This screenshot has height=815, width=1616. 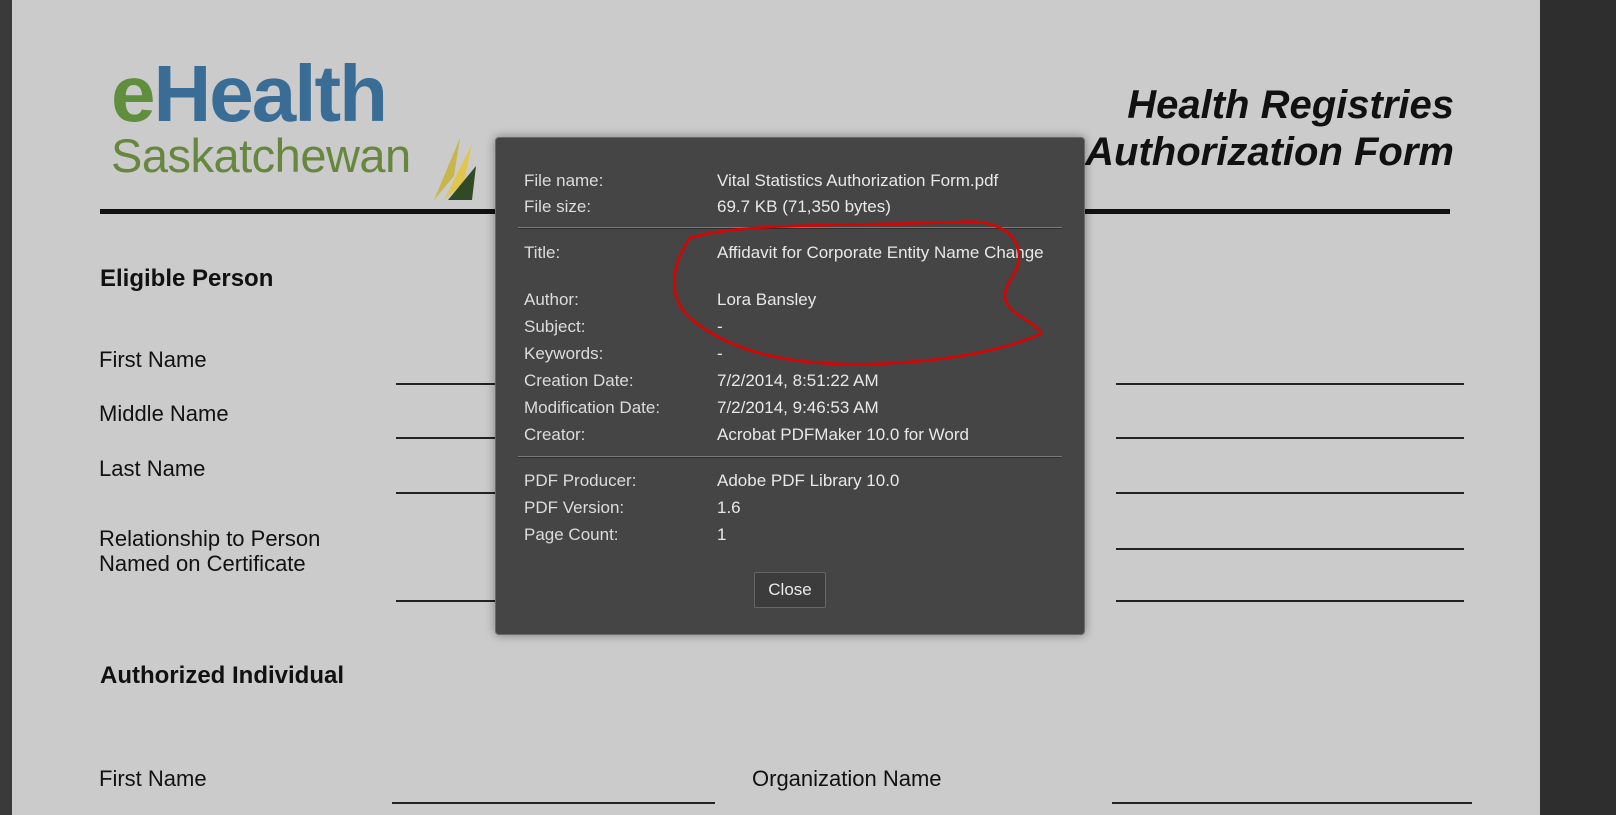 I want to click on first-name-line-left, so click(x=446, y=384).